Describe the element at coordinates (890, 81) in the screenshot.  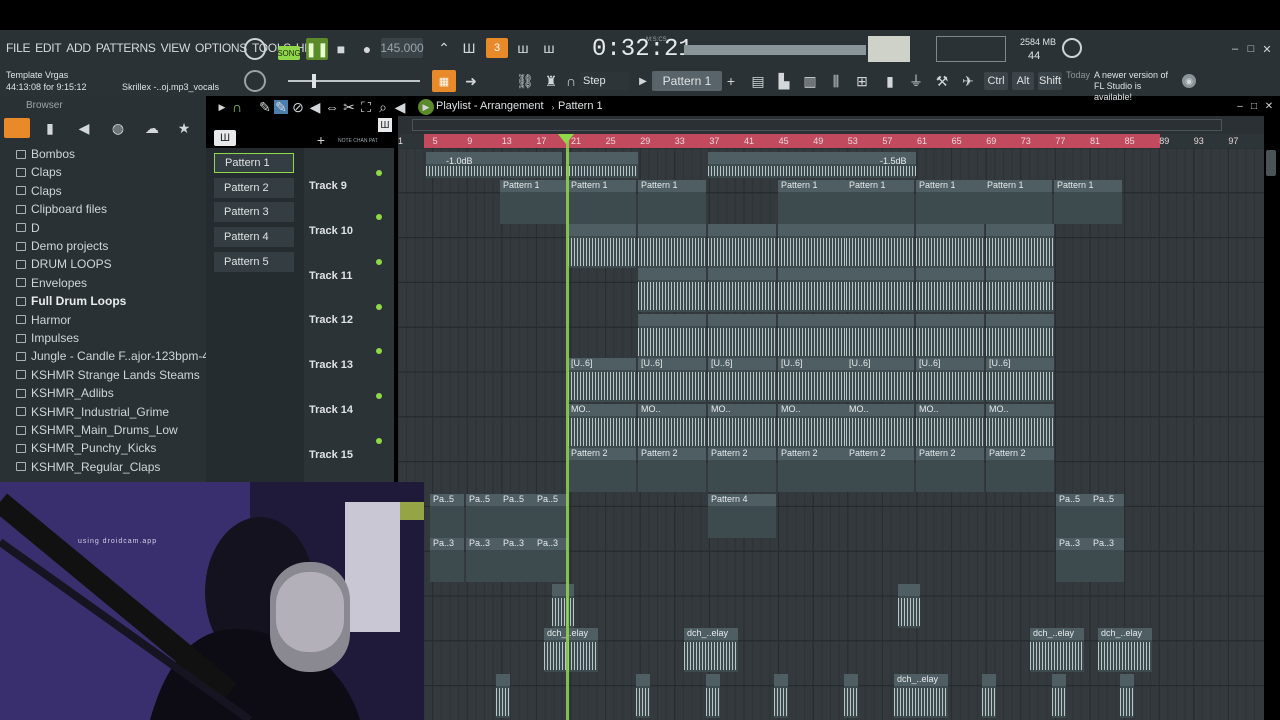
I see `clipboard-icon: ▮` at that location.